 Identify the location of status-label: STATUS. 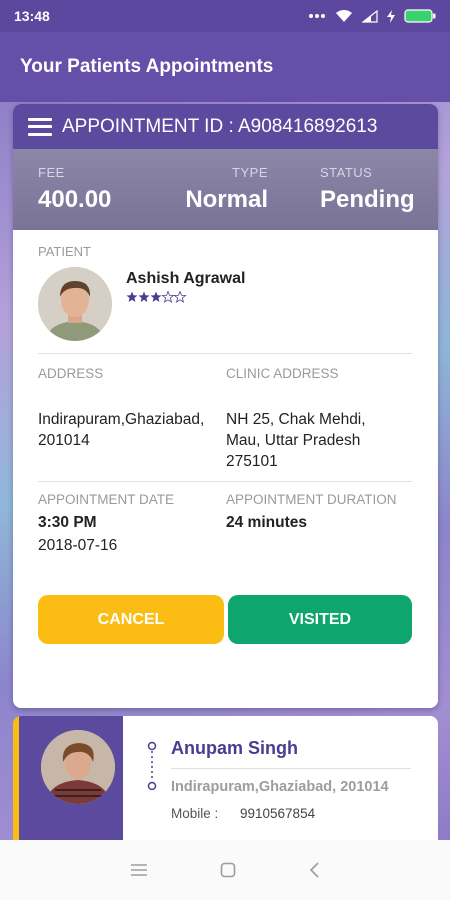
(346, 172).